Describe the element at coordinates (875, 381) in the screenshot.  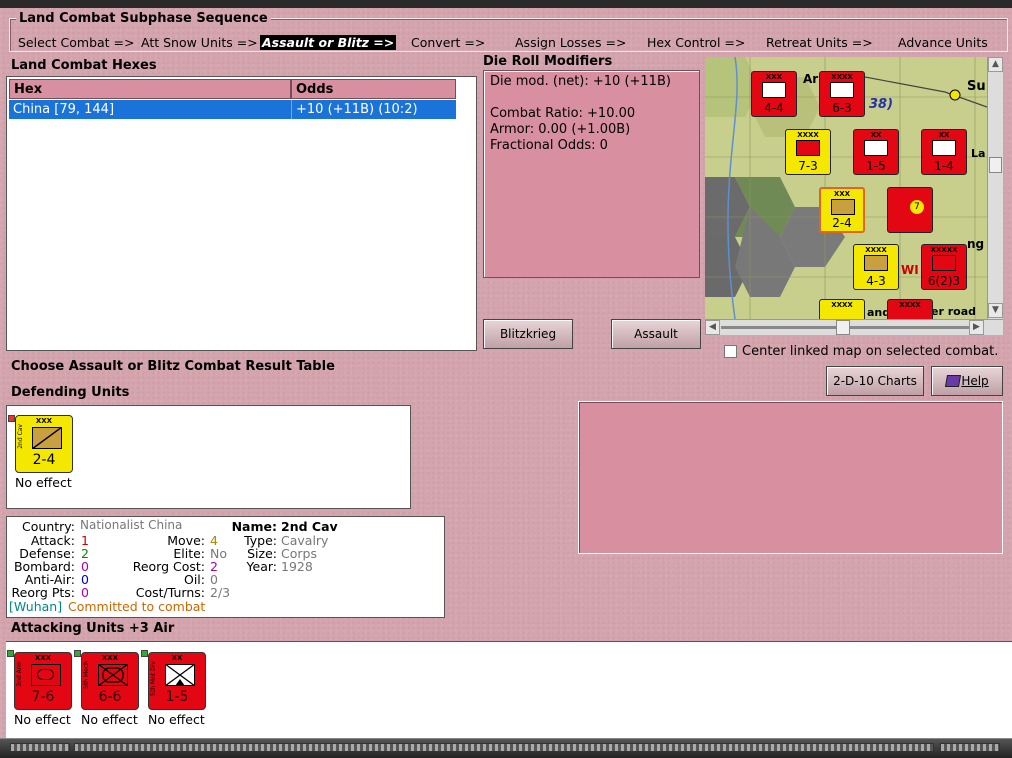
I see `charts-button: 2-D-10 Charts` at that location.